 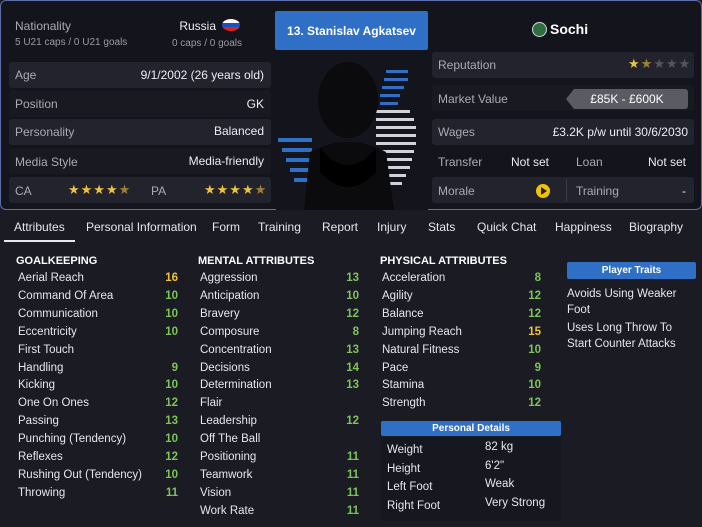 What do you see at coordinates (173, 26) in the screenshot?
I see `nationality-value: Russia` at bounding box center [173, 26].